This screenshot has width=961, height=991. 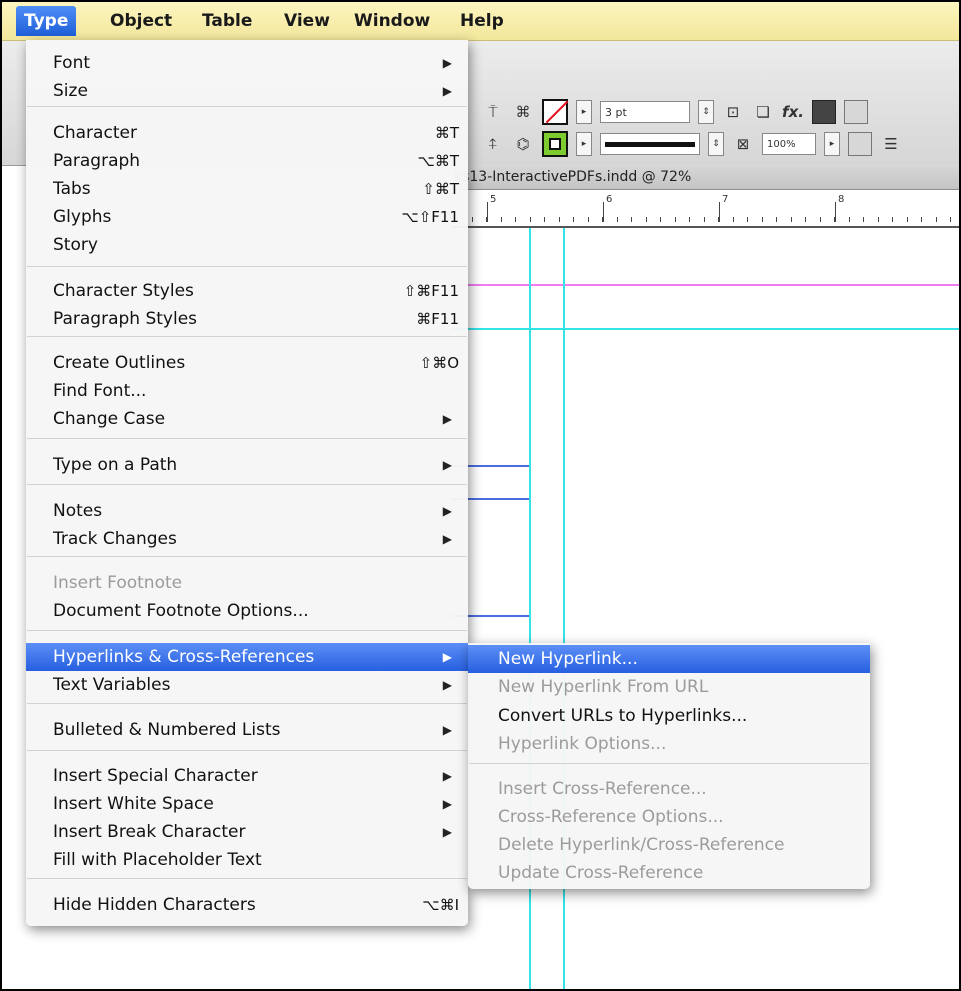 What do you see at coordinates (149, 832) in the screenshot?
I see `menu-item-label: Insert Break Character` at bounding box center [149, 832].